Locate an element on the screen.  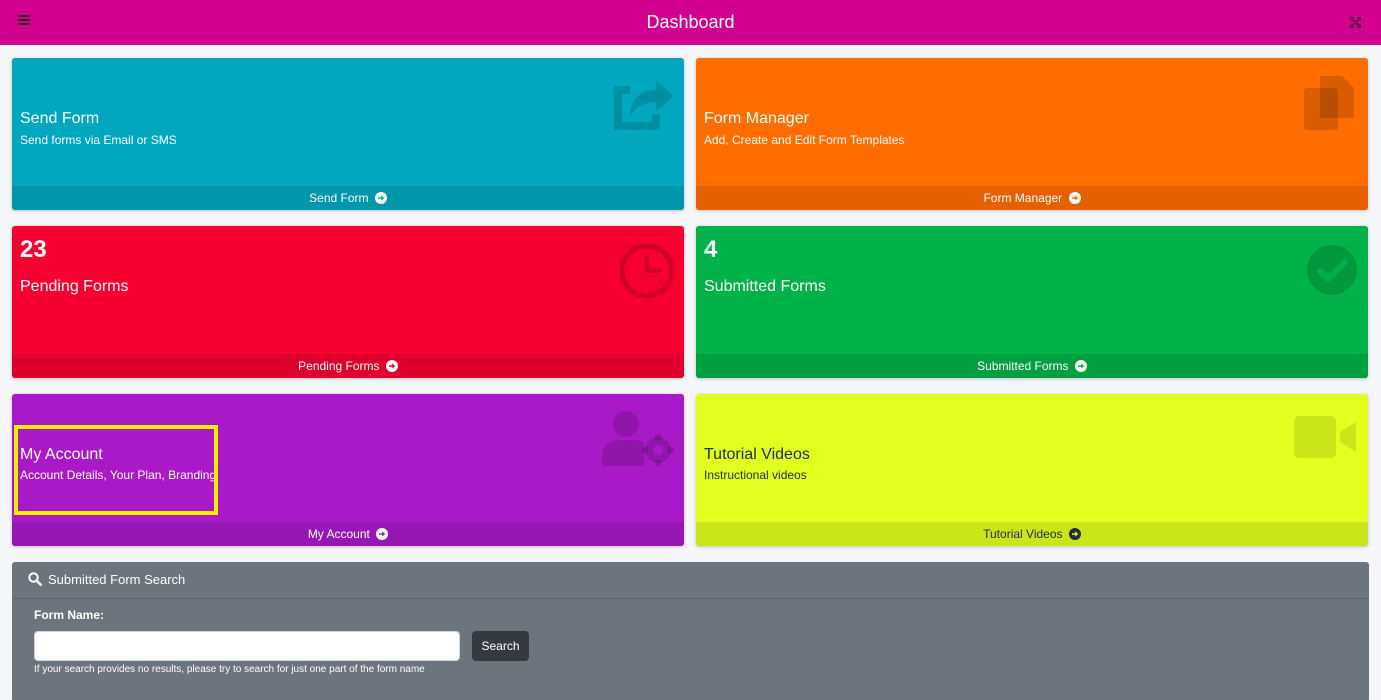
pending-forms-footer-link: Pending Forms is located at coordinates (348, 366).